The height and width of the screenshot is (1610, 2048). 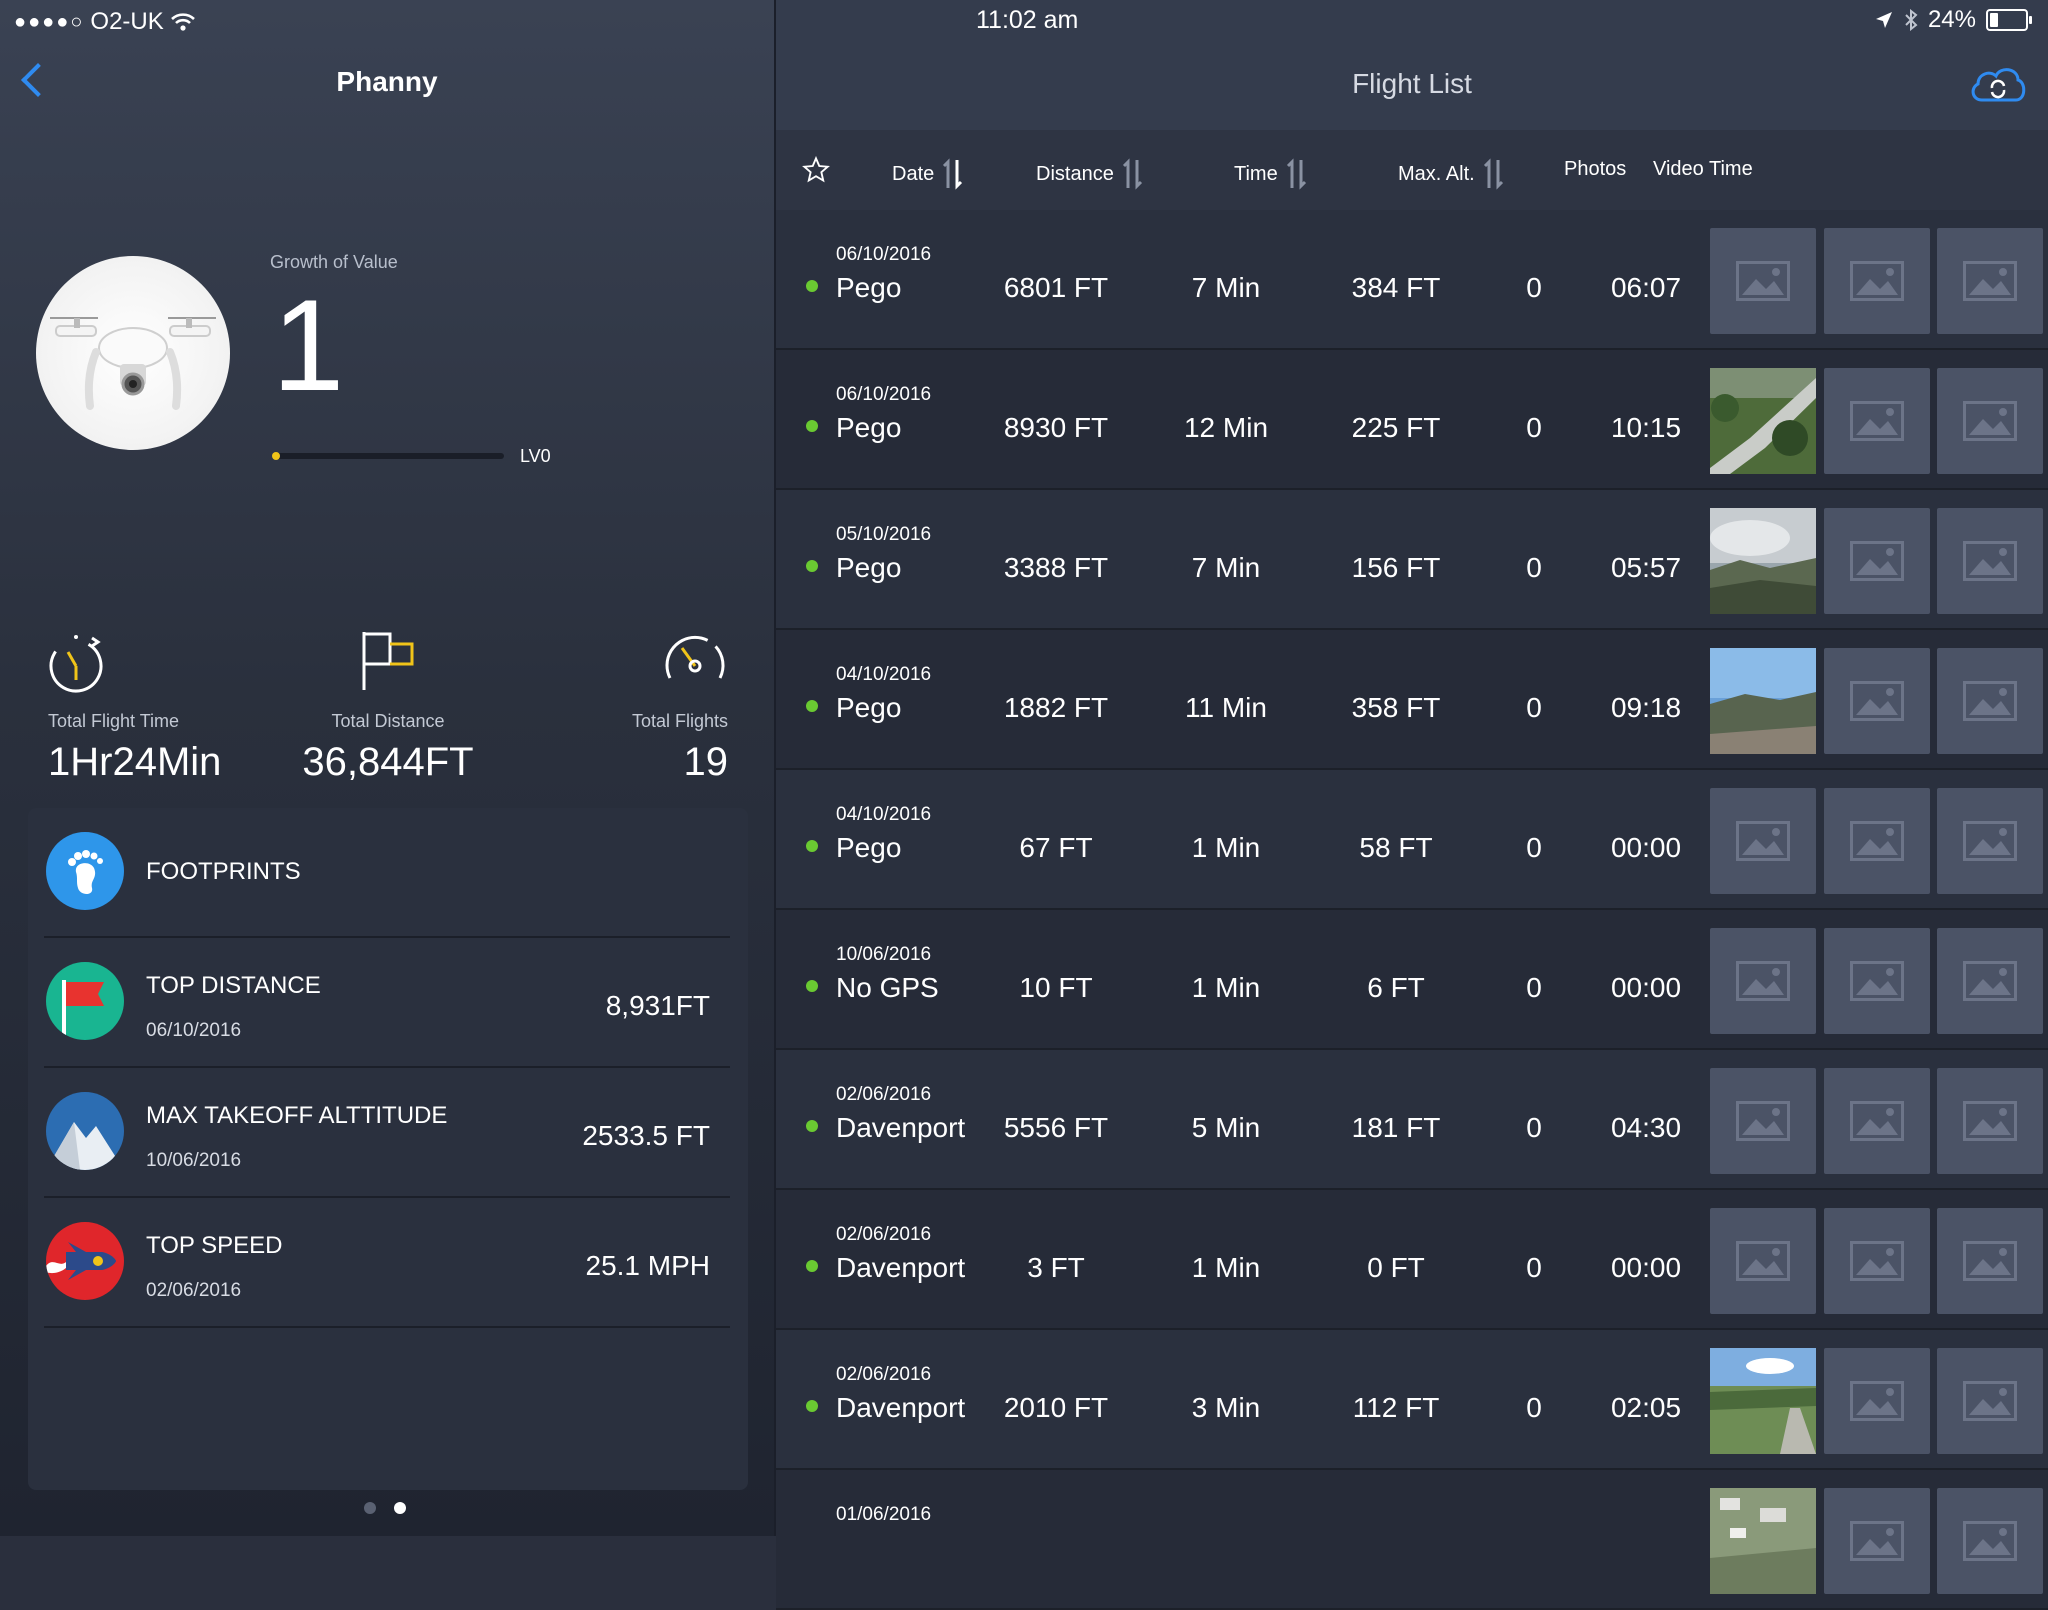 What do you see at coordinates (85, 871) in the screenshot?
I see `footprints-icon` at bounding box center [85, 871].